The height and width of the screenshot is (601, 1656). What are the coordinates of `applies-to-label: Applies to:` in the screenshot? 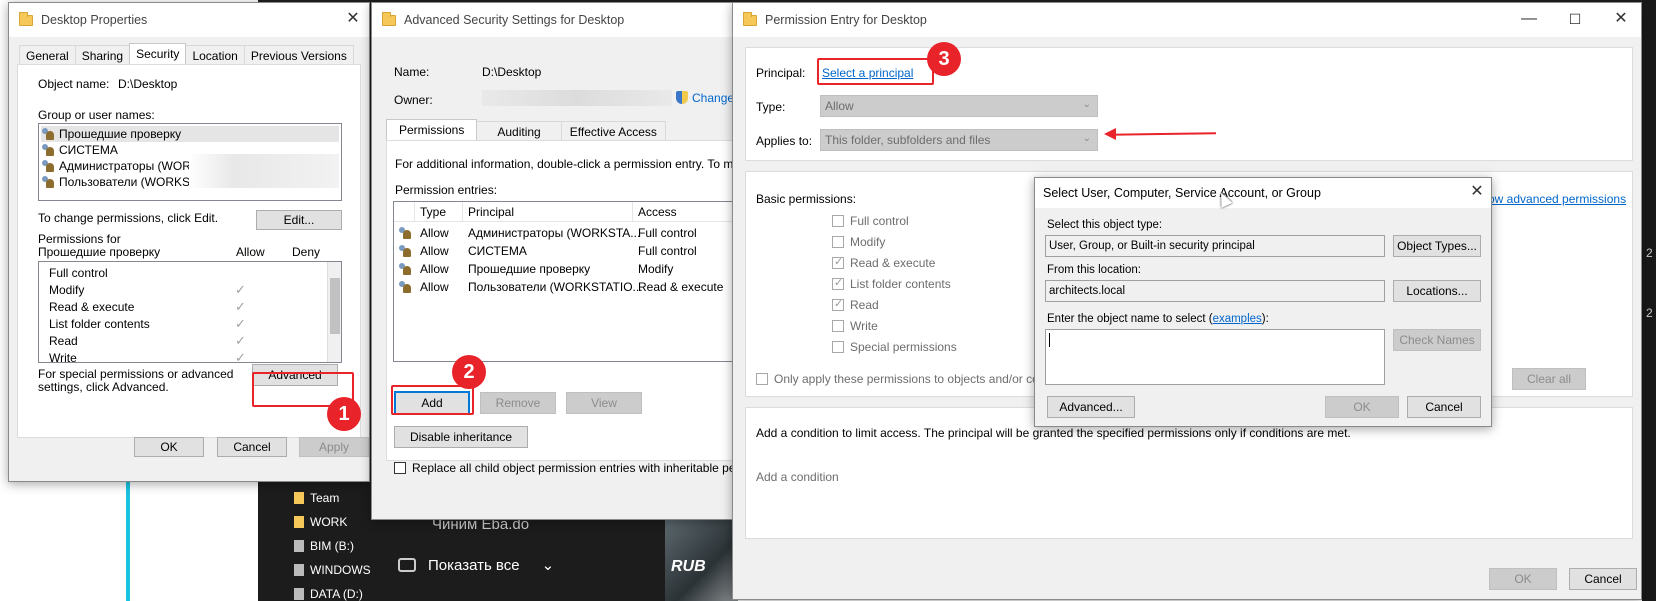 It's located at (784, 141).